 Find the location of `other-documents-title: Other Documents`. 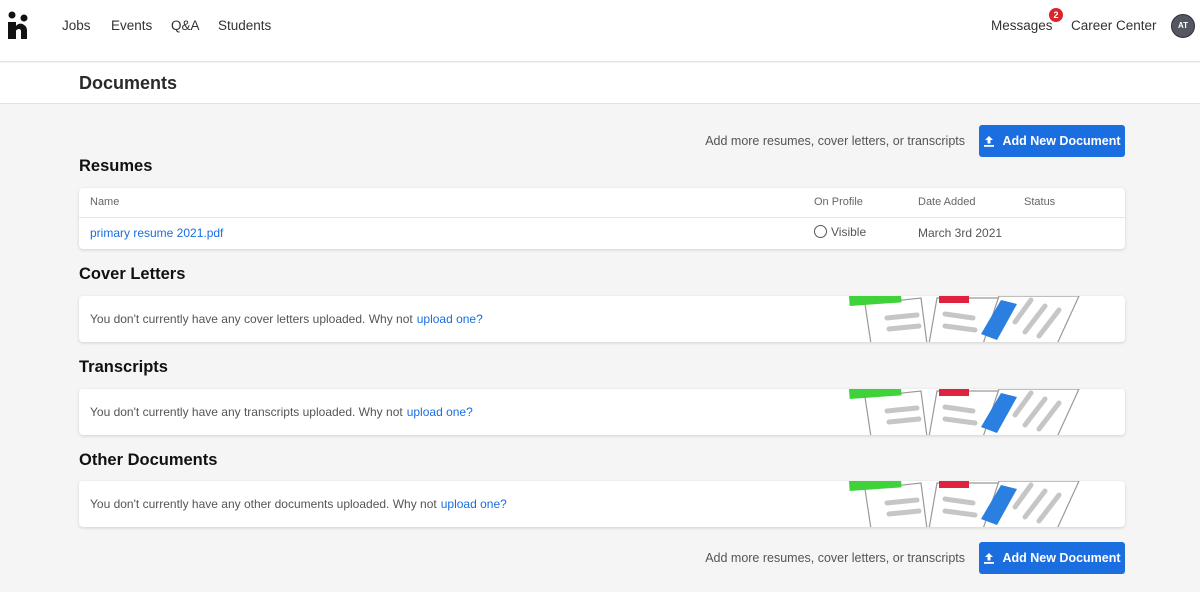

other-documents-title: Other Documents is located at coordinates (148, 460).